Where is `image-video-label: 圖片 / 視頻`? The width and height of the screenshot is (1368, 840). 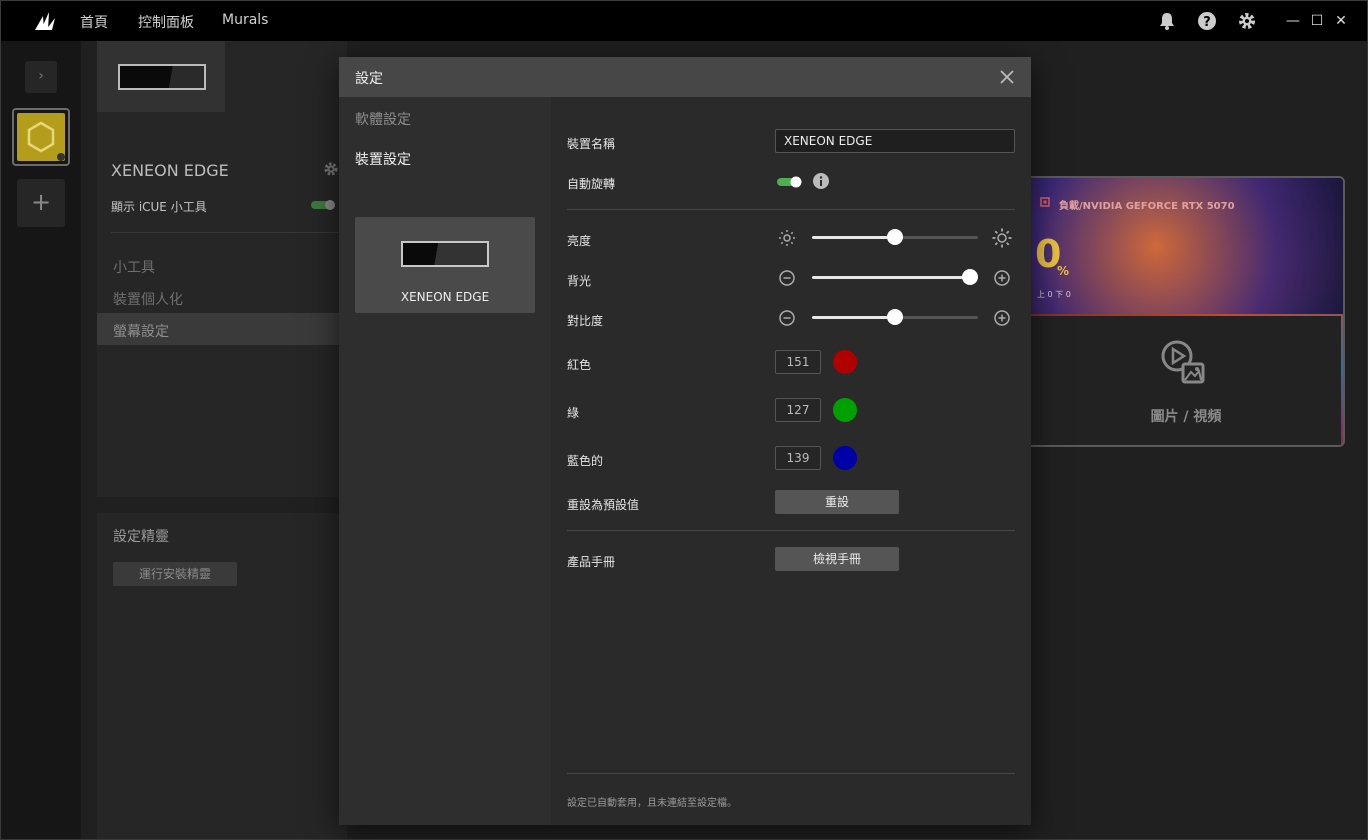 image-video-label: 圖片 / 視頻 is located at coordinates (1186, 417).